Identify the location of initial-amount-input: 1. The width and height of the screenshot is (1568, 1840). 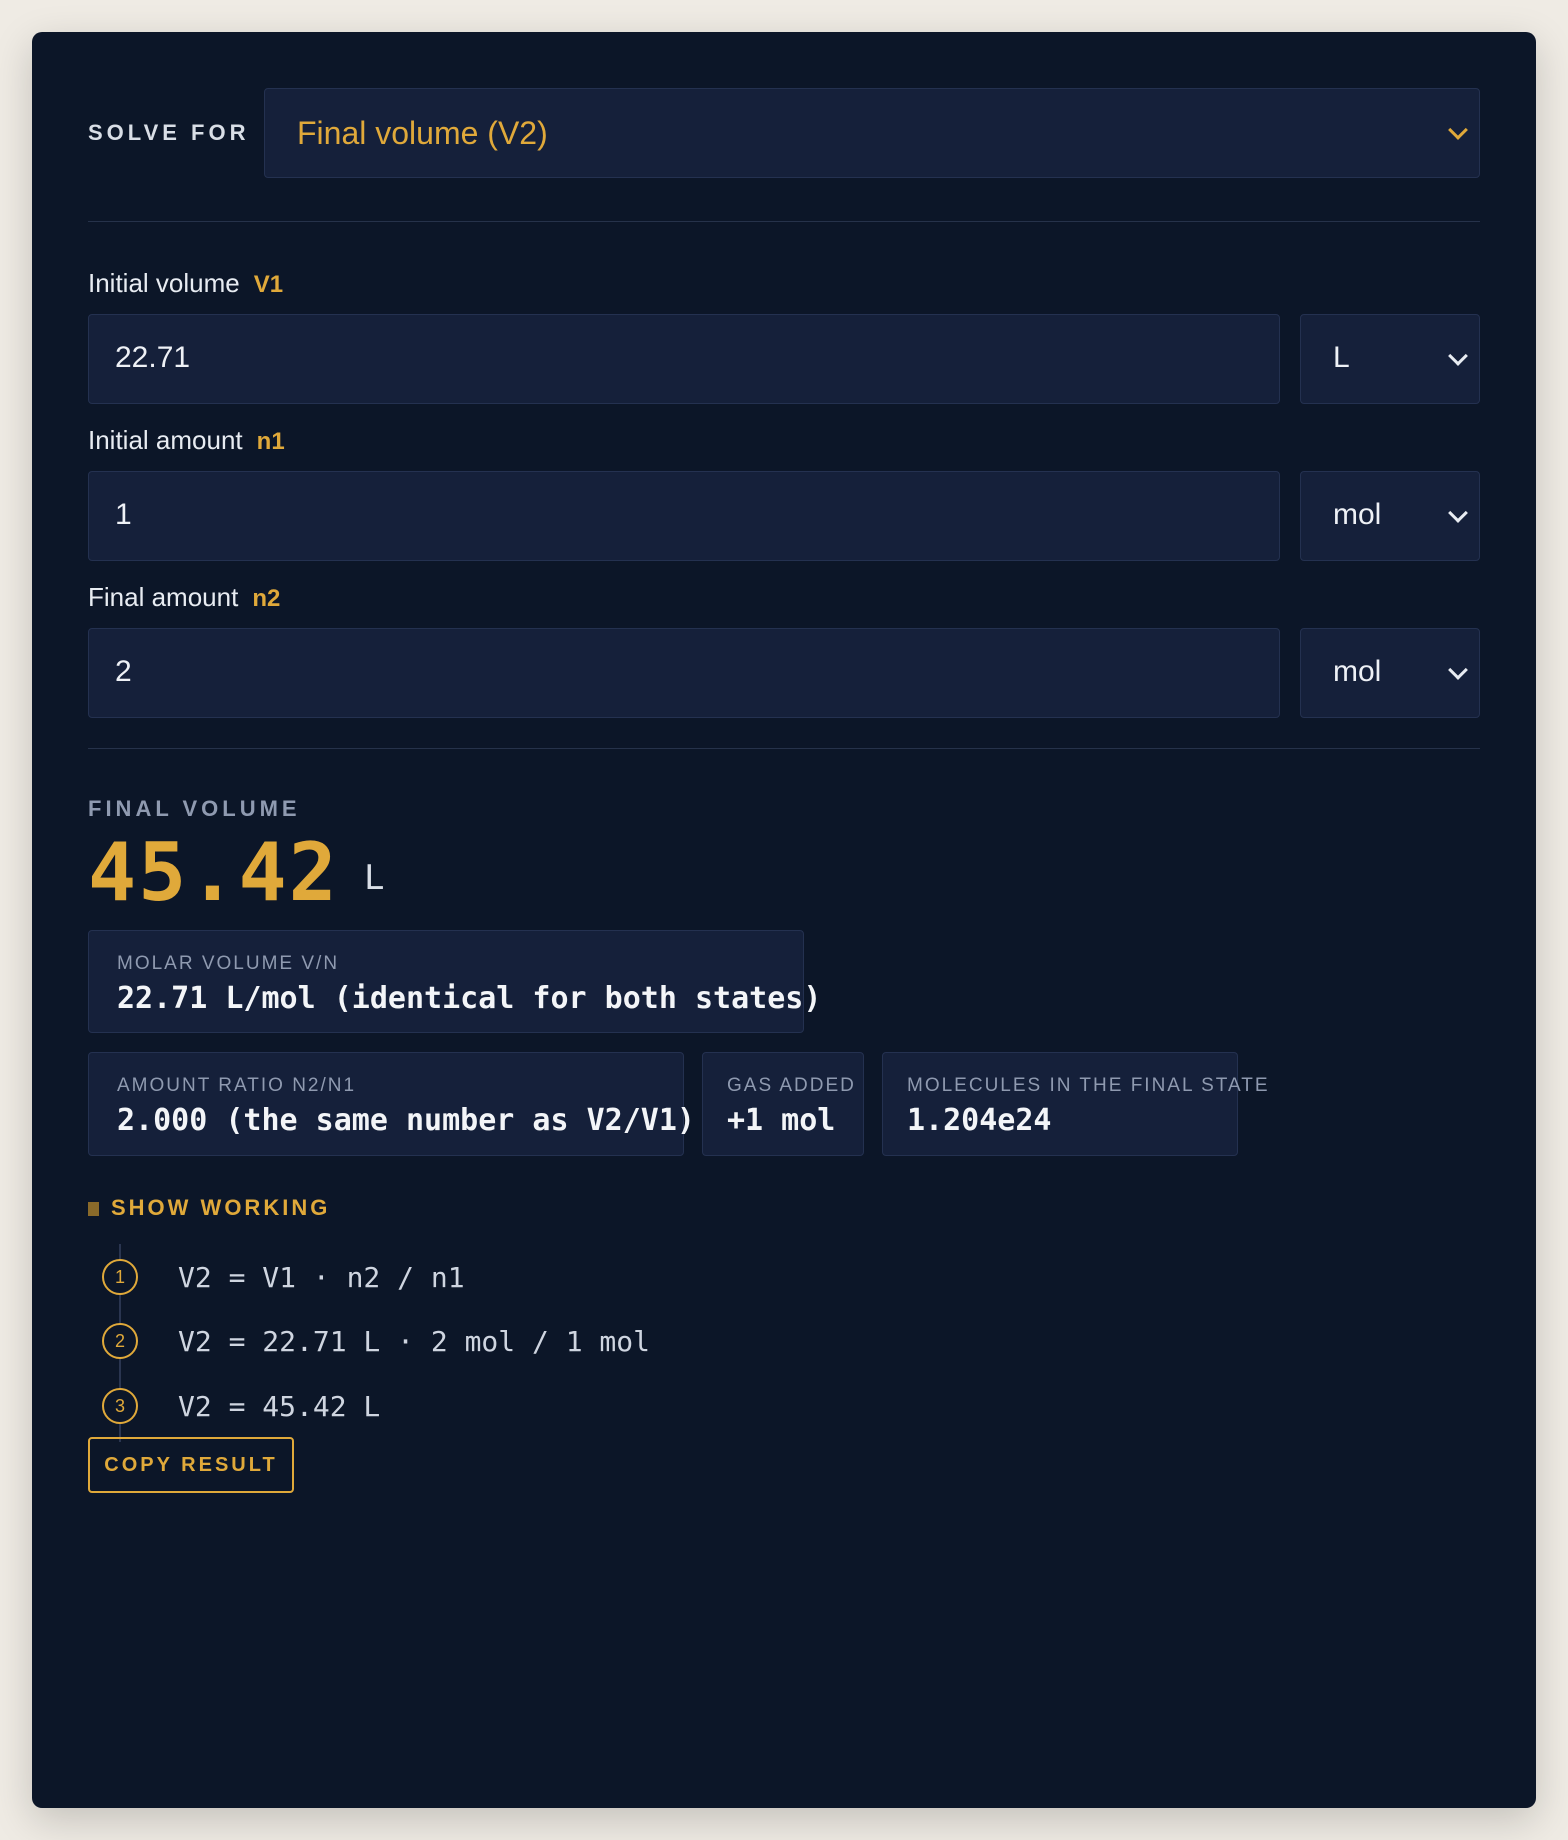
(684, 516).